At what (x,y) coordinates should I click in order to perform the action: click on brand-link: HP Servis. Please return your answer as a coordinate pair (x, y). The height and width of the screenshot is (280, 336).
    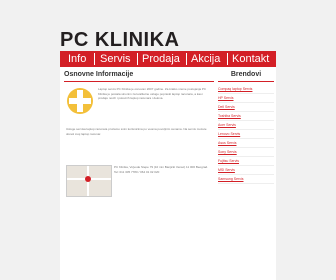
    Looking at the image, I should click on (246, 98).